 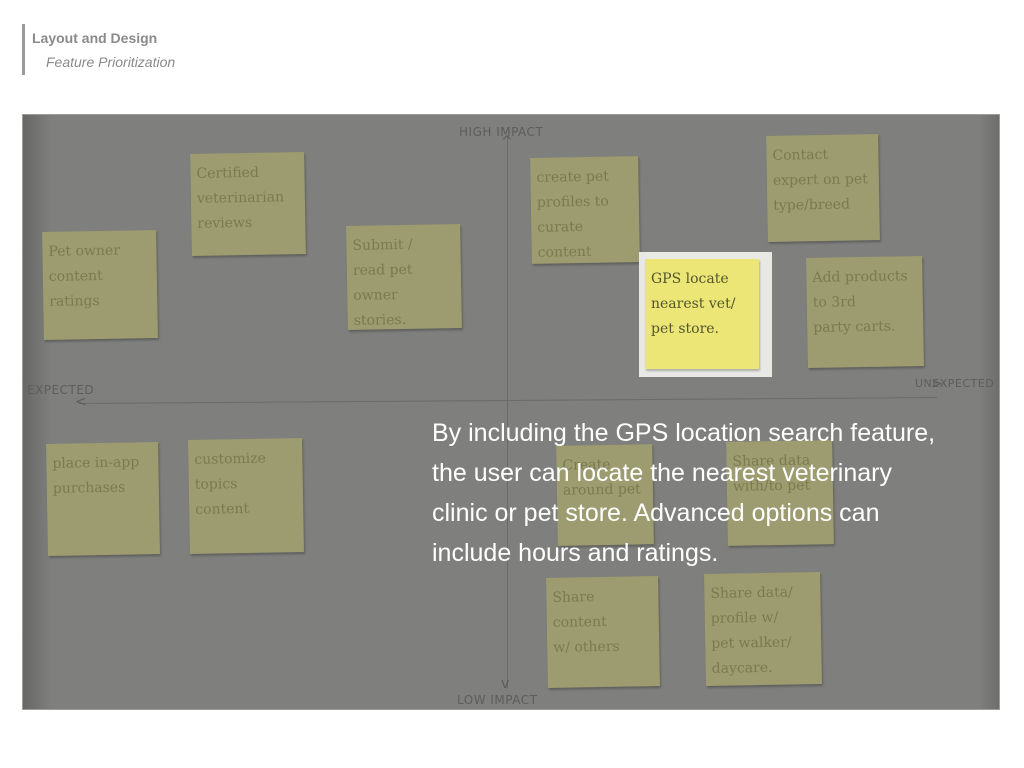 I want to click on photo-shadow-left, so click(x=37, y=412).